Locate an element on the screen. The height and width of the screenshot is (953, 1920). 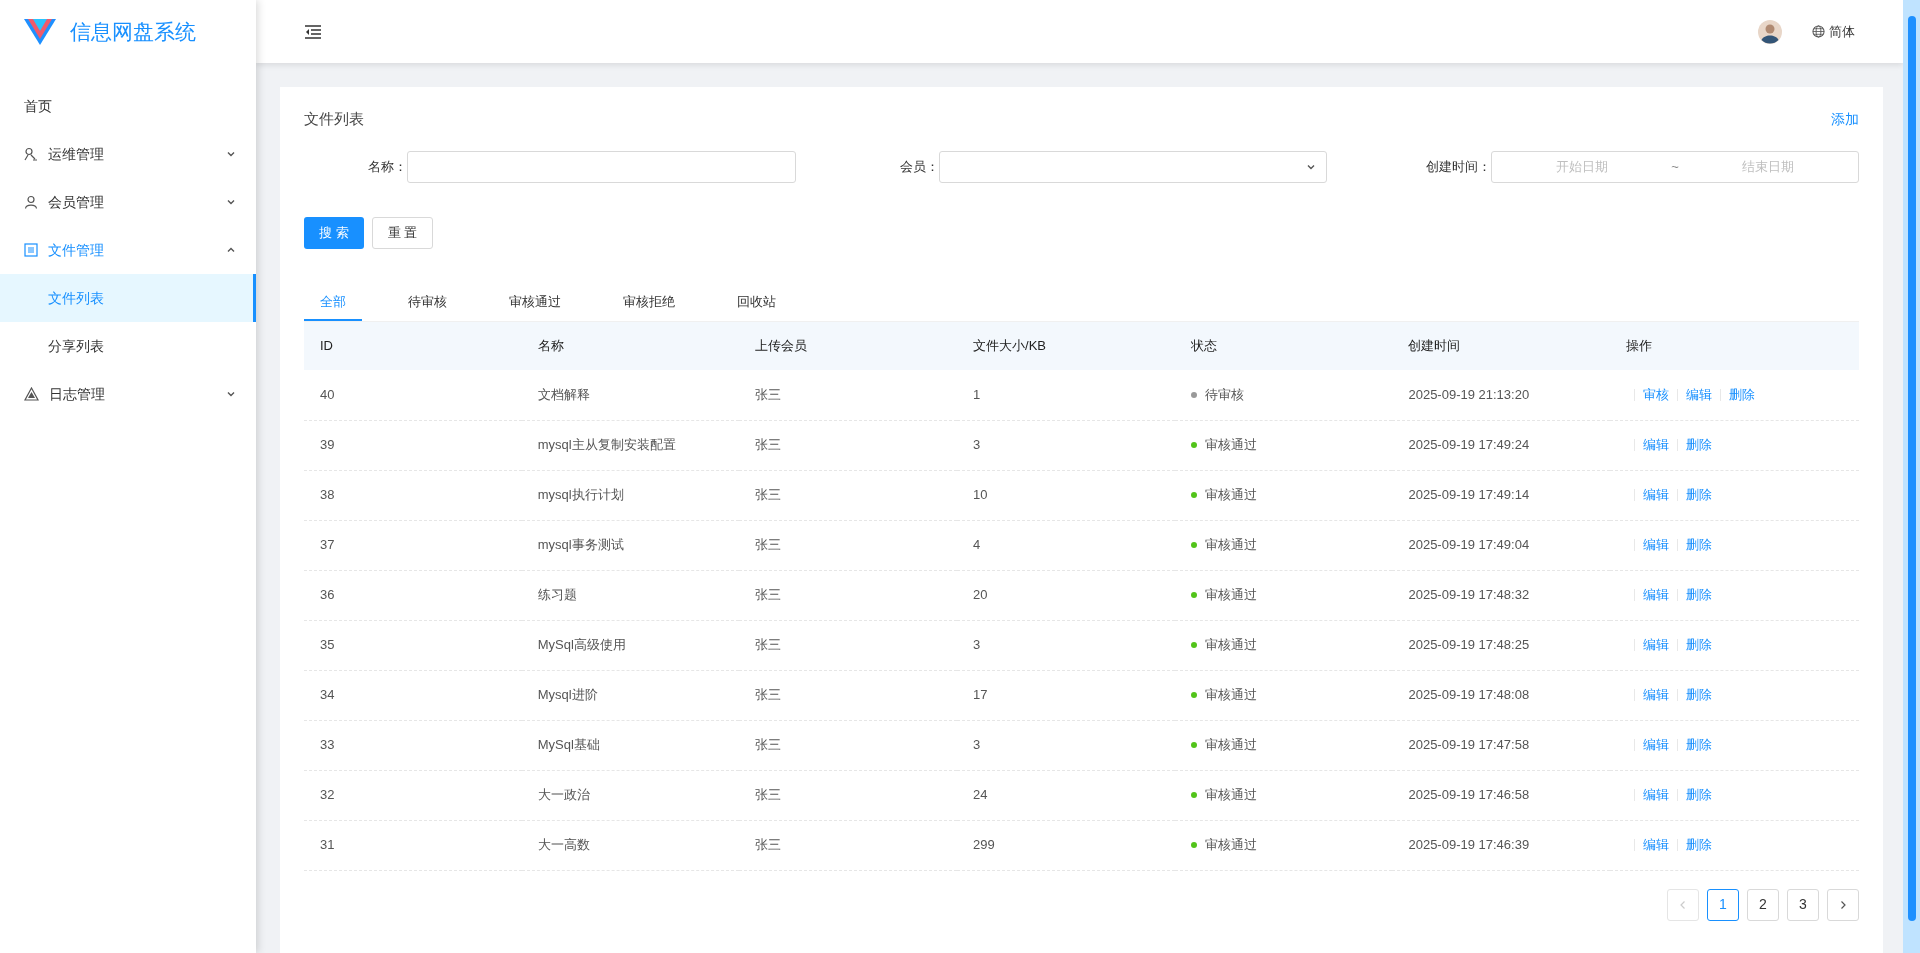
globe-icon is located at coordinates (1818, 31).